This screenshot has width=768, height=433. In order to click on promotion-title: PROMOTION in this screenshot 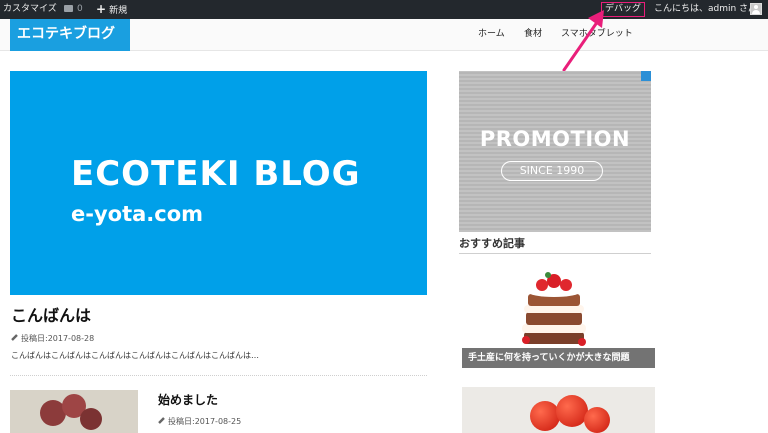, I will do `click(555, 139)`.